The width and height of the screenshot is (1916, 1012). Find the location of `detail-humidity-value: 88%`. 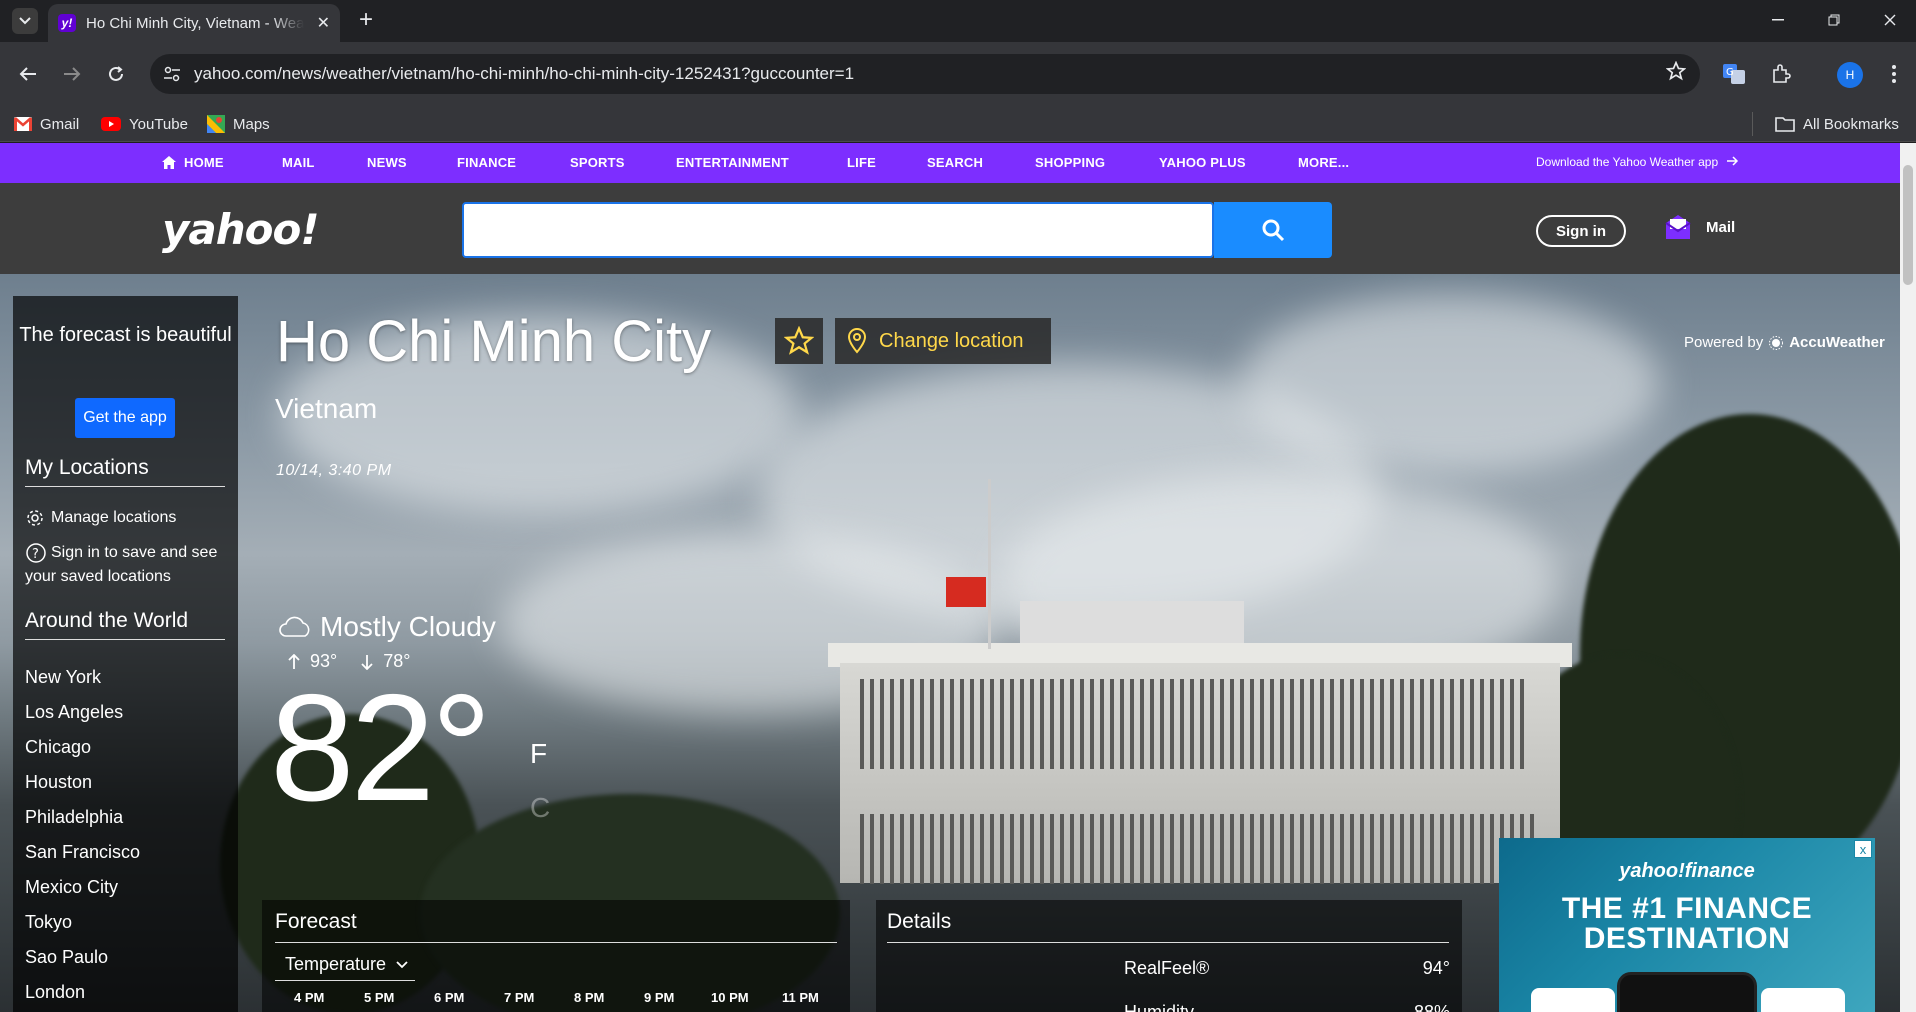

detail-humidity-value: 88% is located at coordinates (1431, 1007).